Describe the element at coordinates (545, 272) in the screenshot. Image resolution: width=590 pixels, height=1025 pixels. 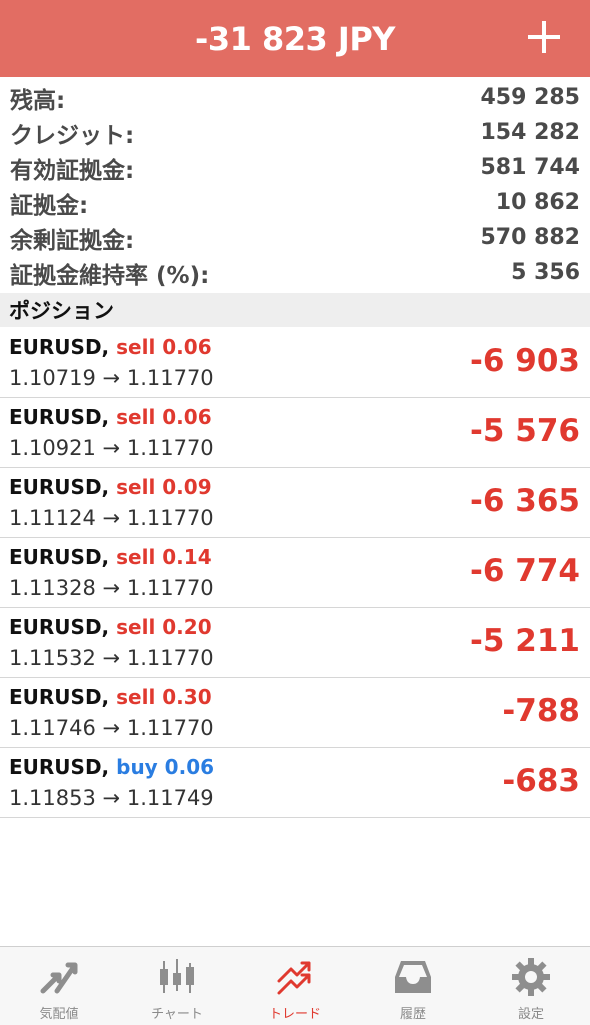
I see `summary-value: 5 356` at that location.